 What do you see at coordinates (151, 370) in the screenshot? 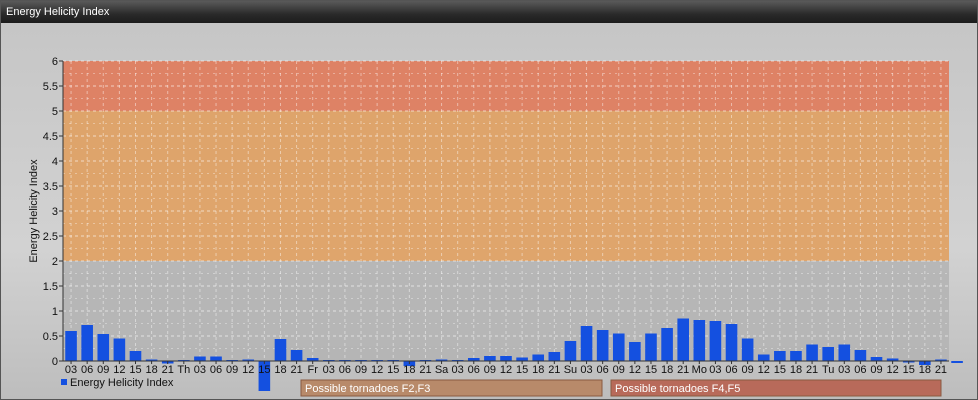
I see `x-tick-label-5: 18` at bounding box center [151, 370].